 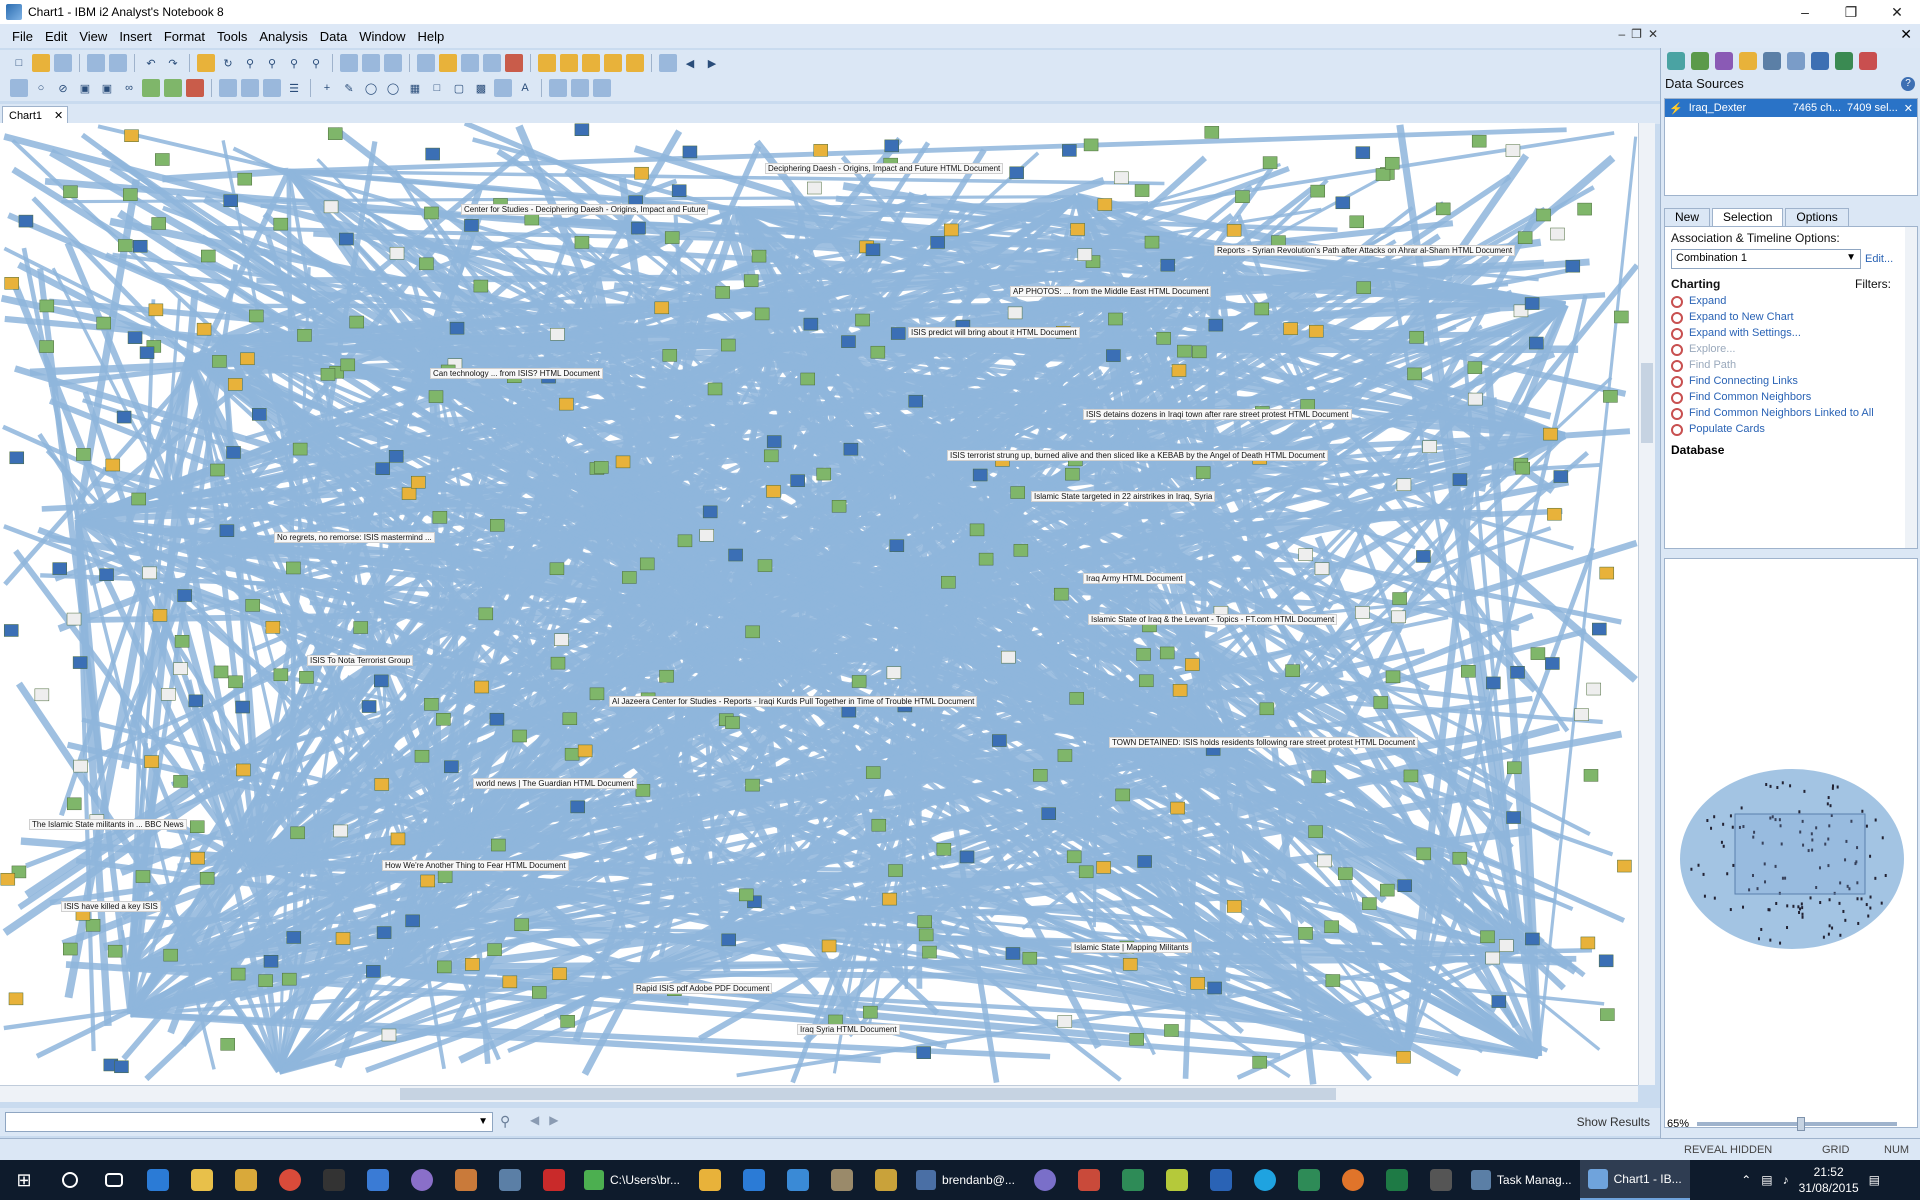 What do you see at coordinates (415, 88) in the screenshot?
I see `table-icon: ▦` at bounding box center [415, 88].